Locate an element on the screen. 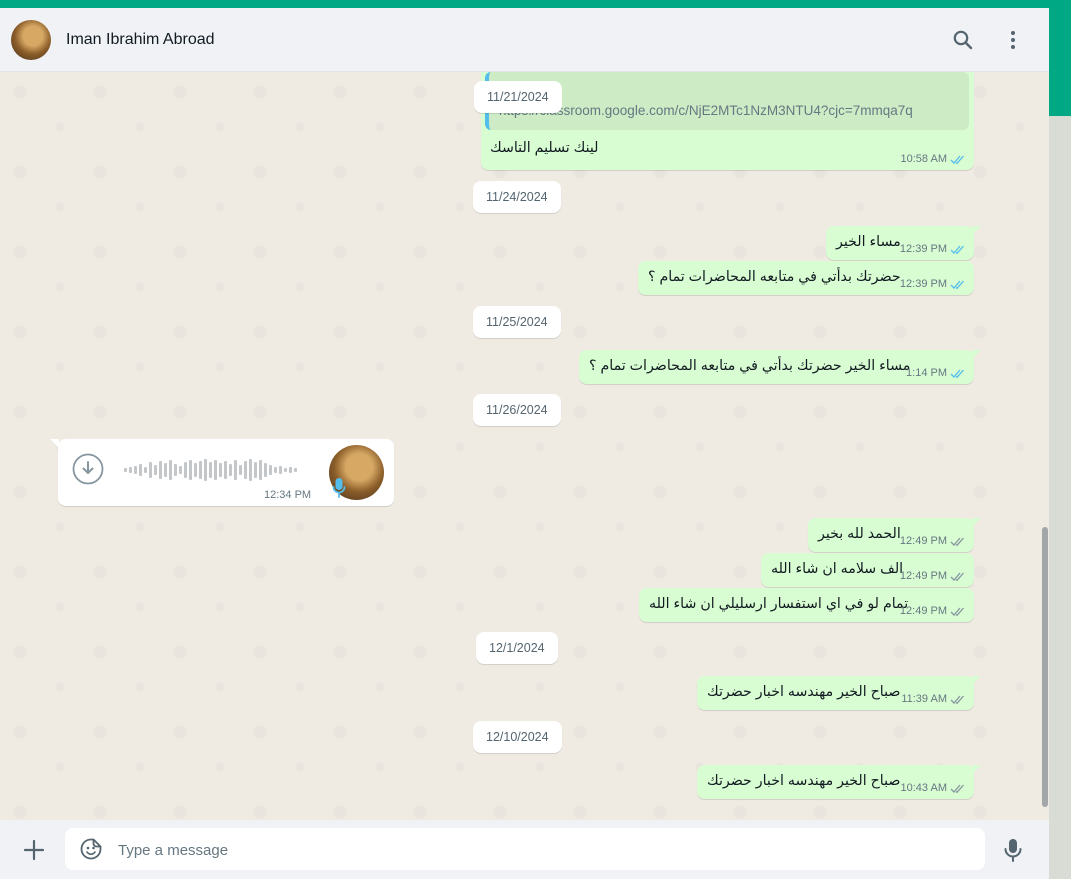 This screenshot has height=879, width=1071. date-divider: 11/25/2024 is located at coordinates (517, 322).